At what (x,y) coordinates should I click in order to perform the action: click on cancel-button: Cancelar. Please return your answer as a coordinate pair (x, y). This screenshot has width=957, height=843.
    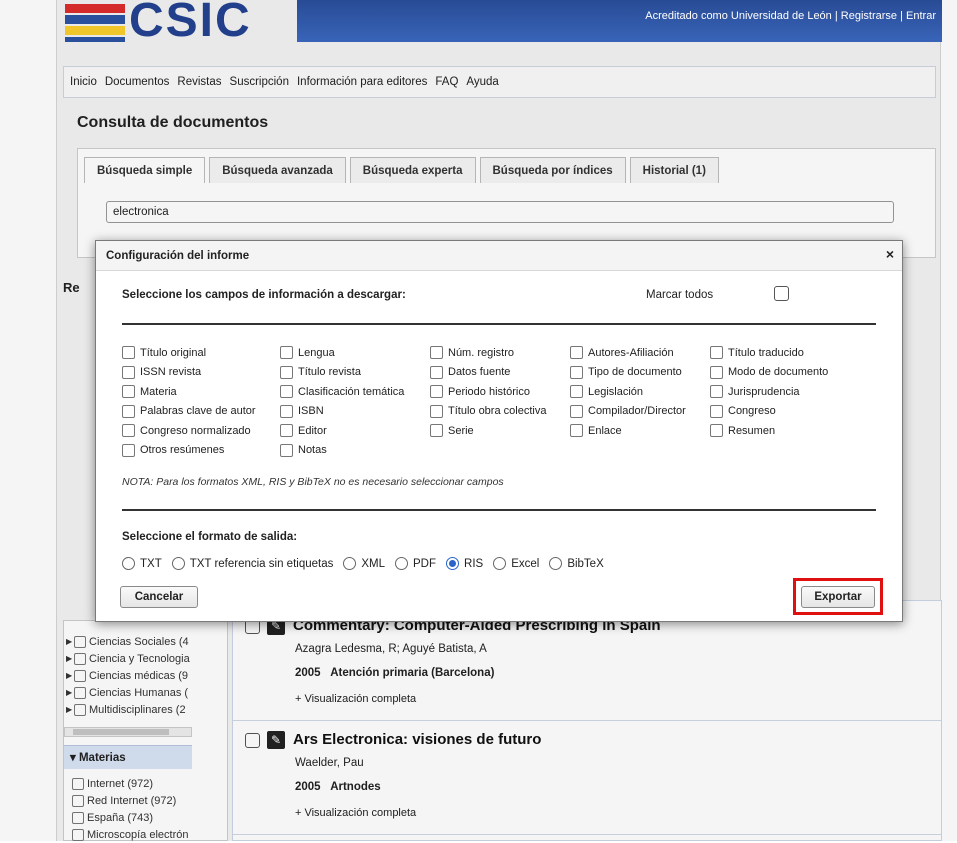
    Looking at the image, I should click on (159, 597).